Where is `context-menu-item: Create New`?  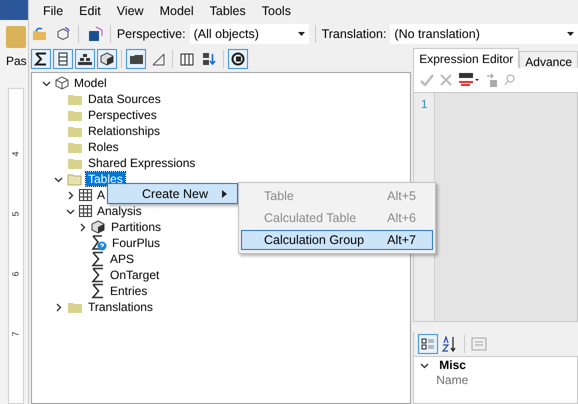 context-menu-item: Create New is located at coordinates (172, 193).